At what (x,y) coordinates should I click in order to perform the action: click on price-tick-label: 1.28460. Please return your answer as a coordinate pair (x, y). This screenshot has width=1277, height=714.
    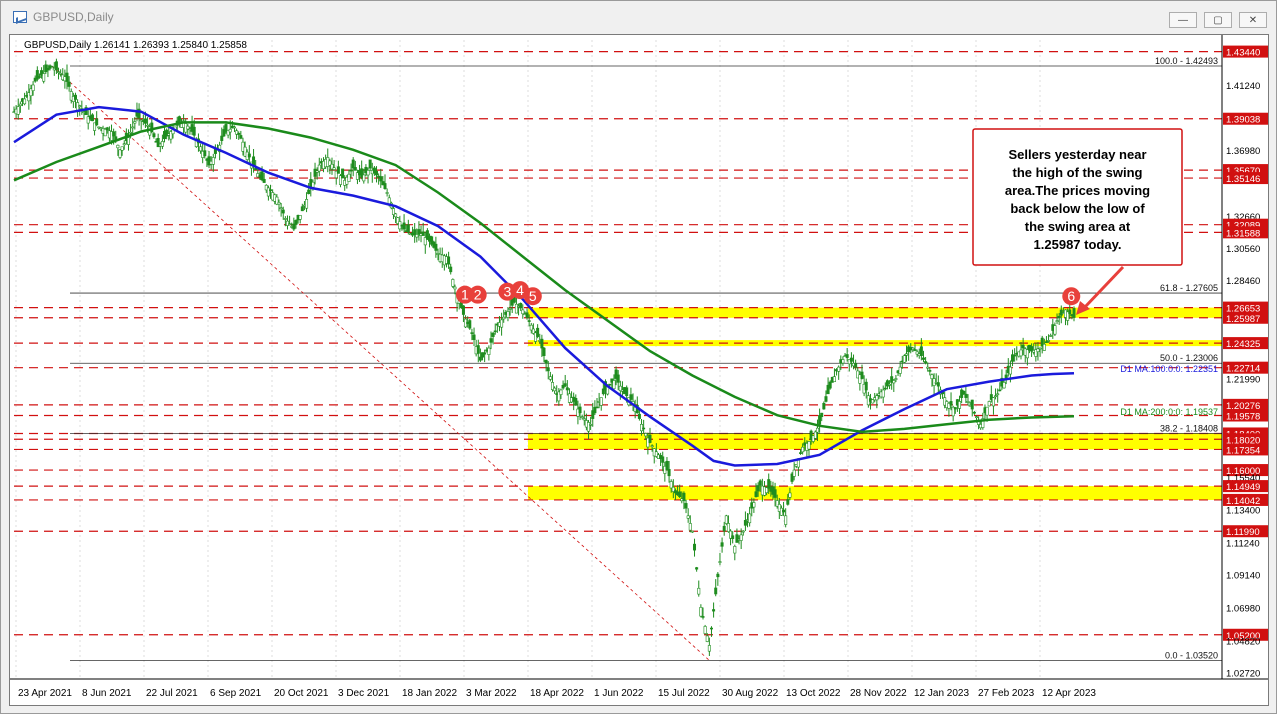
    Looking at the image, I should click on (1243, 281).